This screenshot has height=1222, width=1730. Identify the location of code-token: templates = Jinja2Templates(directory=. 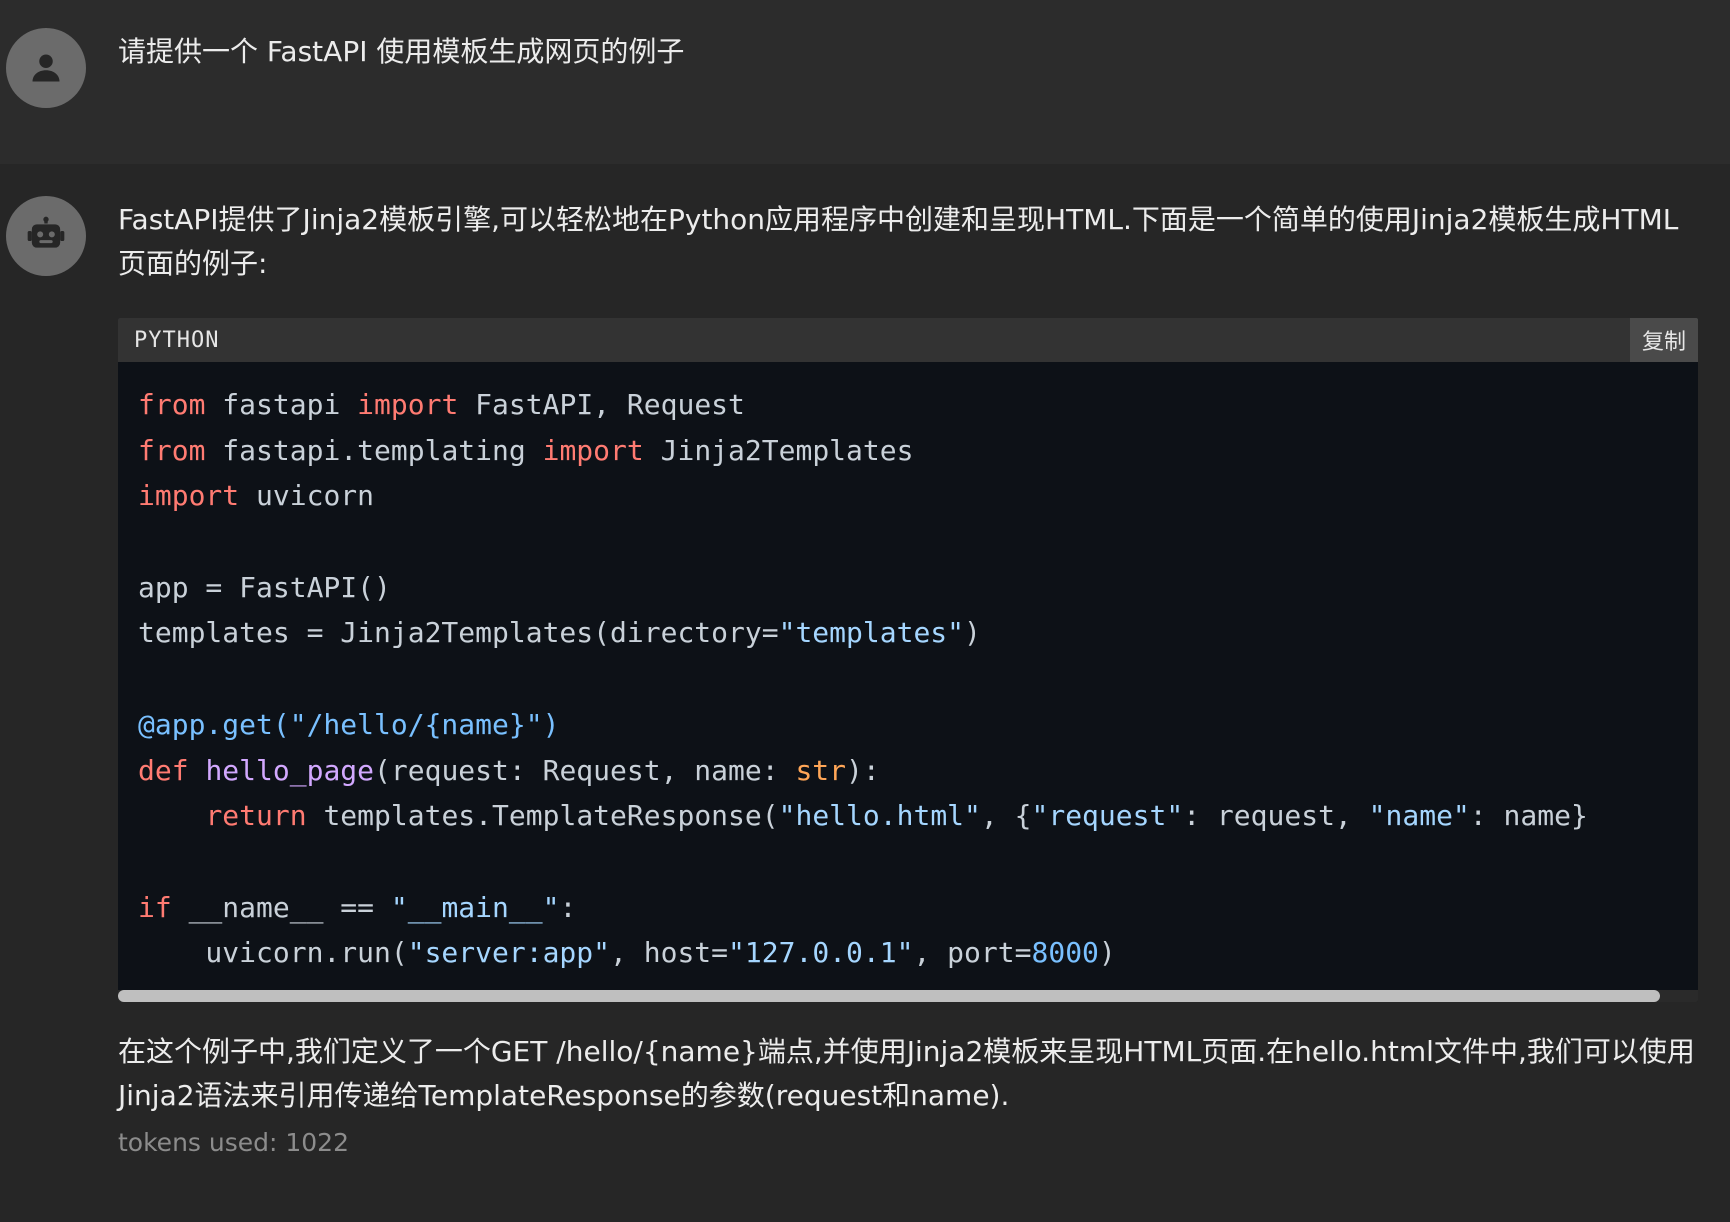
(458, 633).